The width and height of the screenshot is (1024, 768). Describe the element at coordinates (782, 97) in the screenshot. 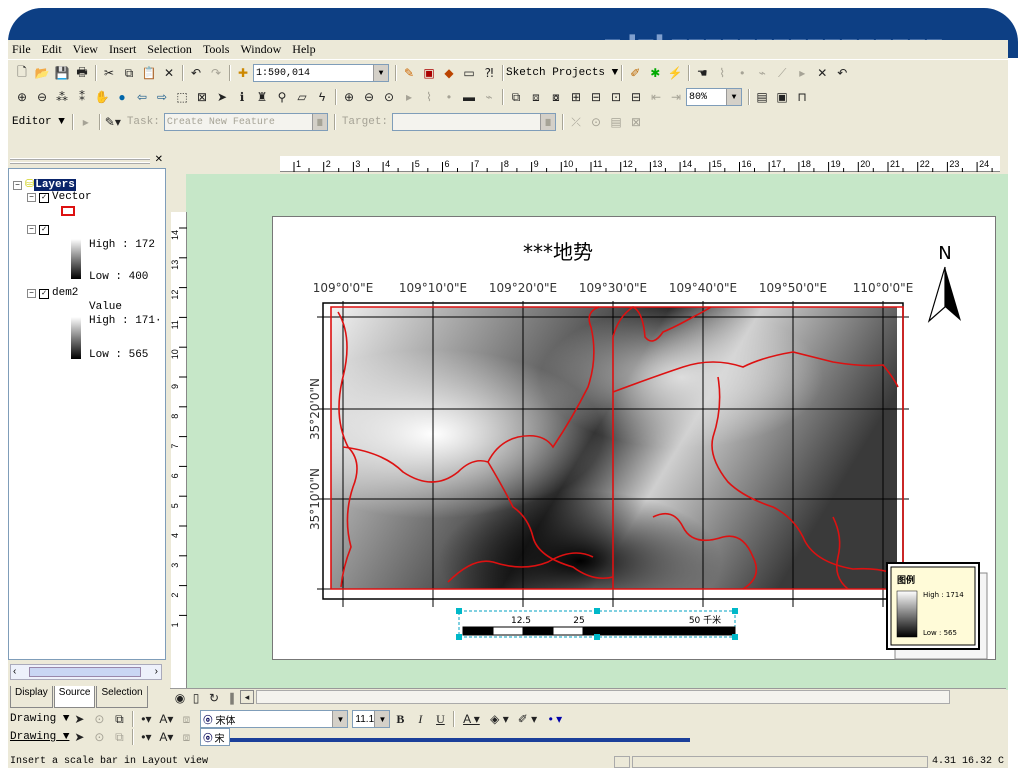

I see `layout-frame-icon: ▣` at that location.